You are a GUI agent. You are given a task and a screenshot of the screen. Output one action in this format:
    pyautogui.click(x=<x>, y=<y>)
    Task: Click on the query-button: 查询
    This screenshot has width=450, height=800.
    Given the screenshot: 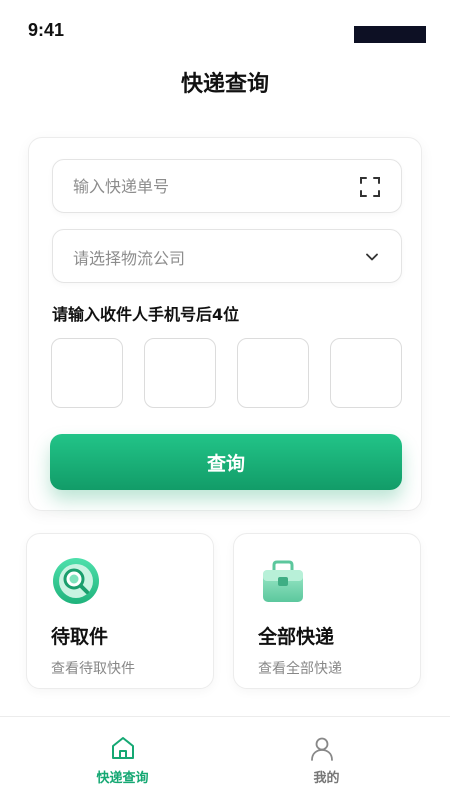 What is the action you would take?
    pyautogui.click(x=226, y=462)
    